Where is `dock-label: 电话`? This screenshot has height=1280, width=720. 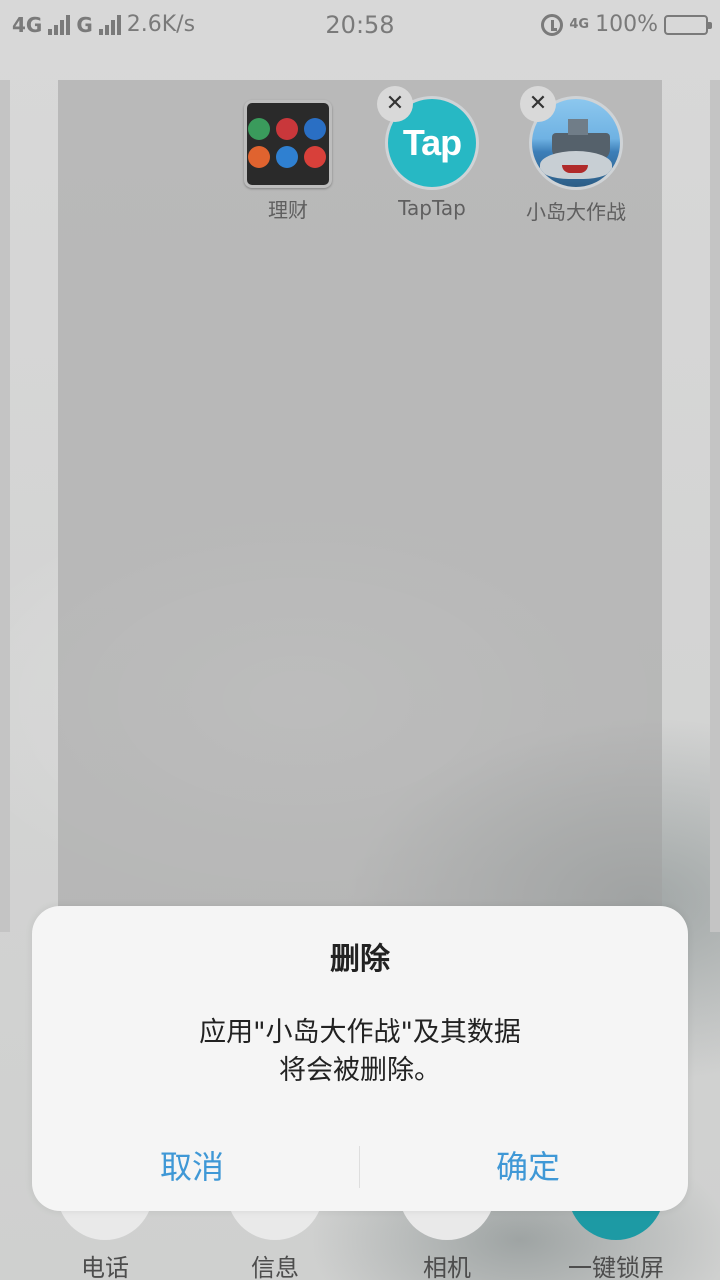
dock-label: 电话 is located at coordinates (105, 1267).